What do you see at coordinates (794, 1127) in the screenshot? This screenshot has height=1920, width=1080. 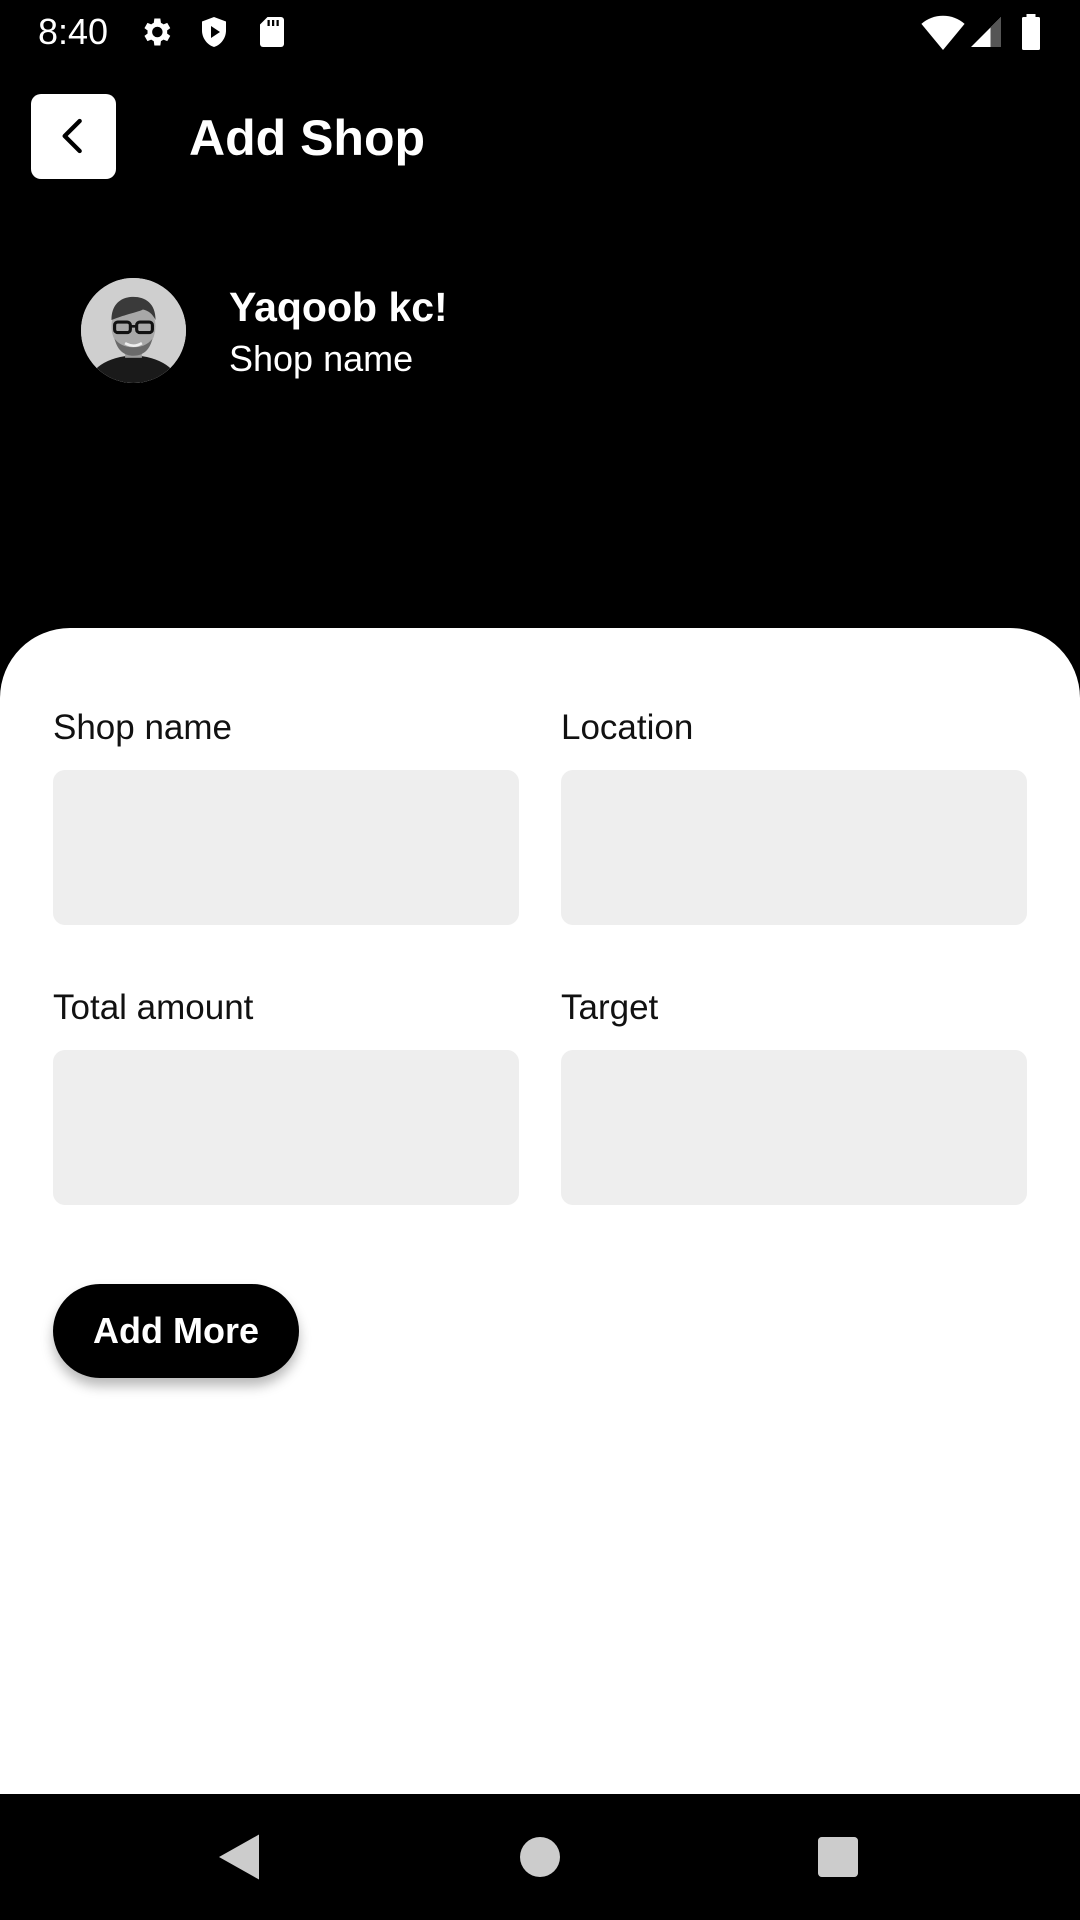 I see `target-input` at bounding box center [794, 1127].